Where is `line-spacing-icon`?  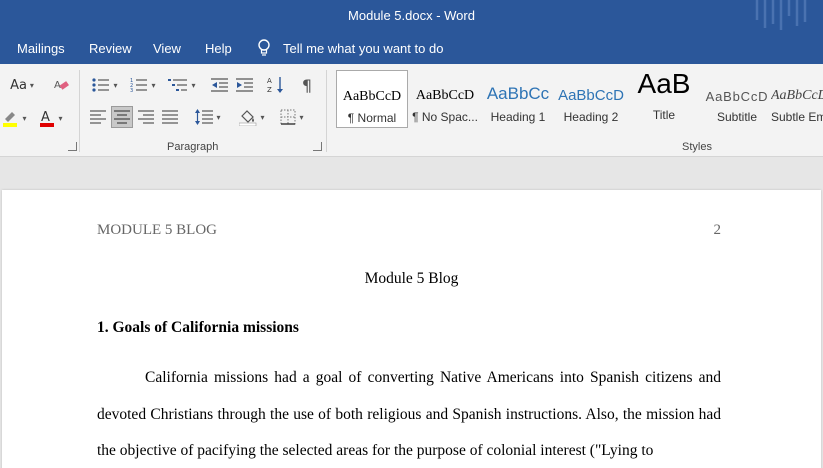 line-spacing-icon is located at coordinates (204, 117).